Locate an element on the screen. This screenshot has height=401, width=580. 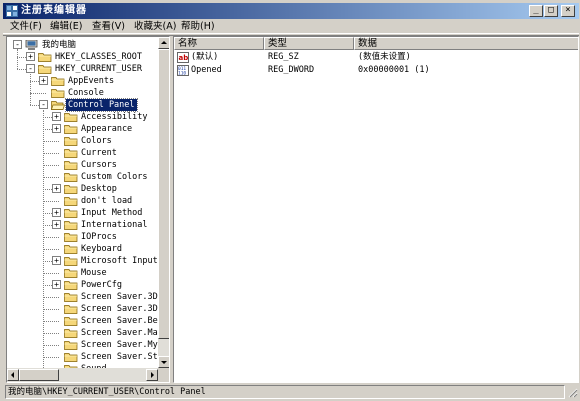
menu-file: 文件(F) is located at coordinates (26, 26).